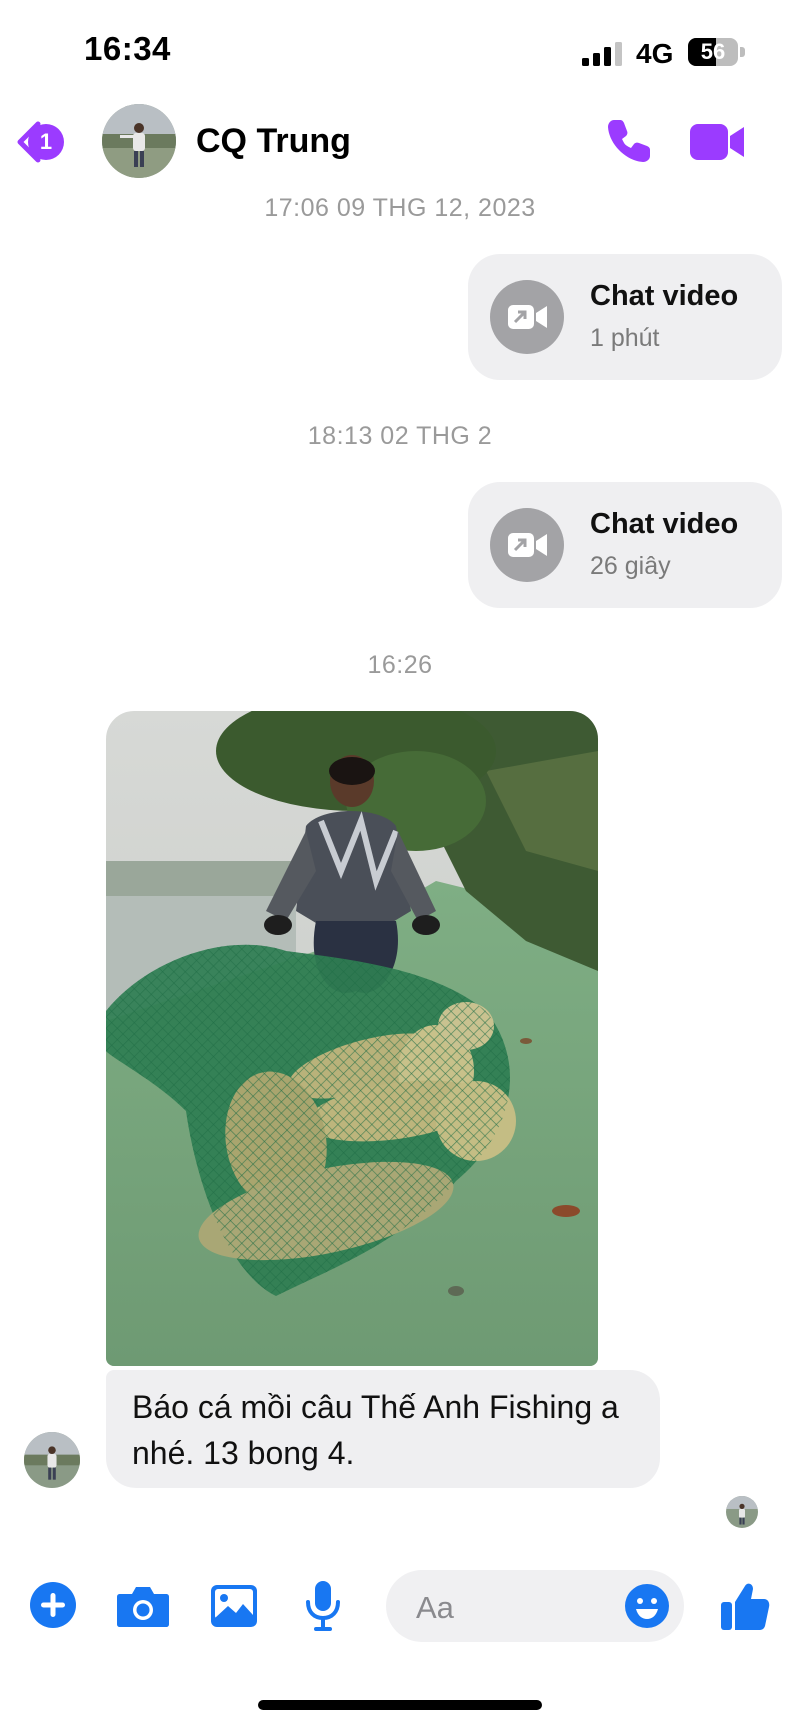  I want to click on plus-icon, so click(53, 1605).